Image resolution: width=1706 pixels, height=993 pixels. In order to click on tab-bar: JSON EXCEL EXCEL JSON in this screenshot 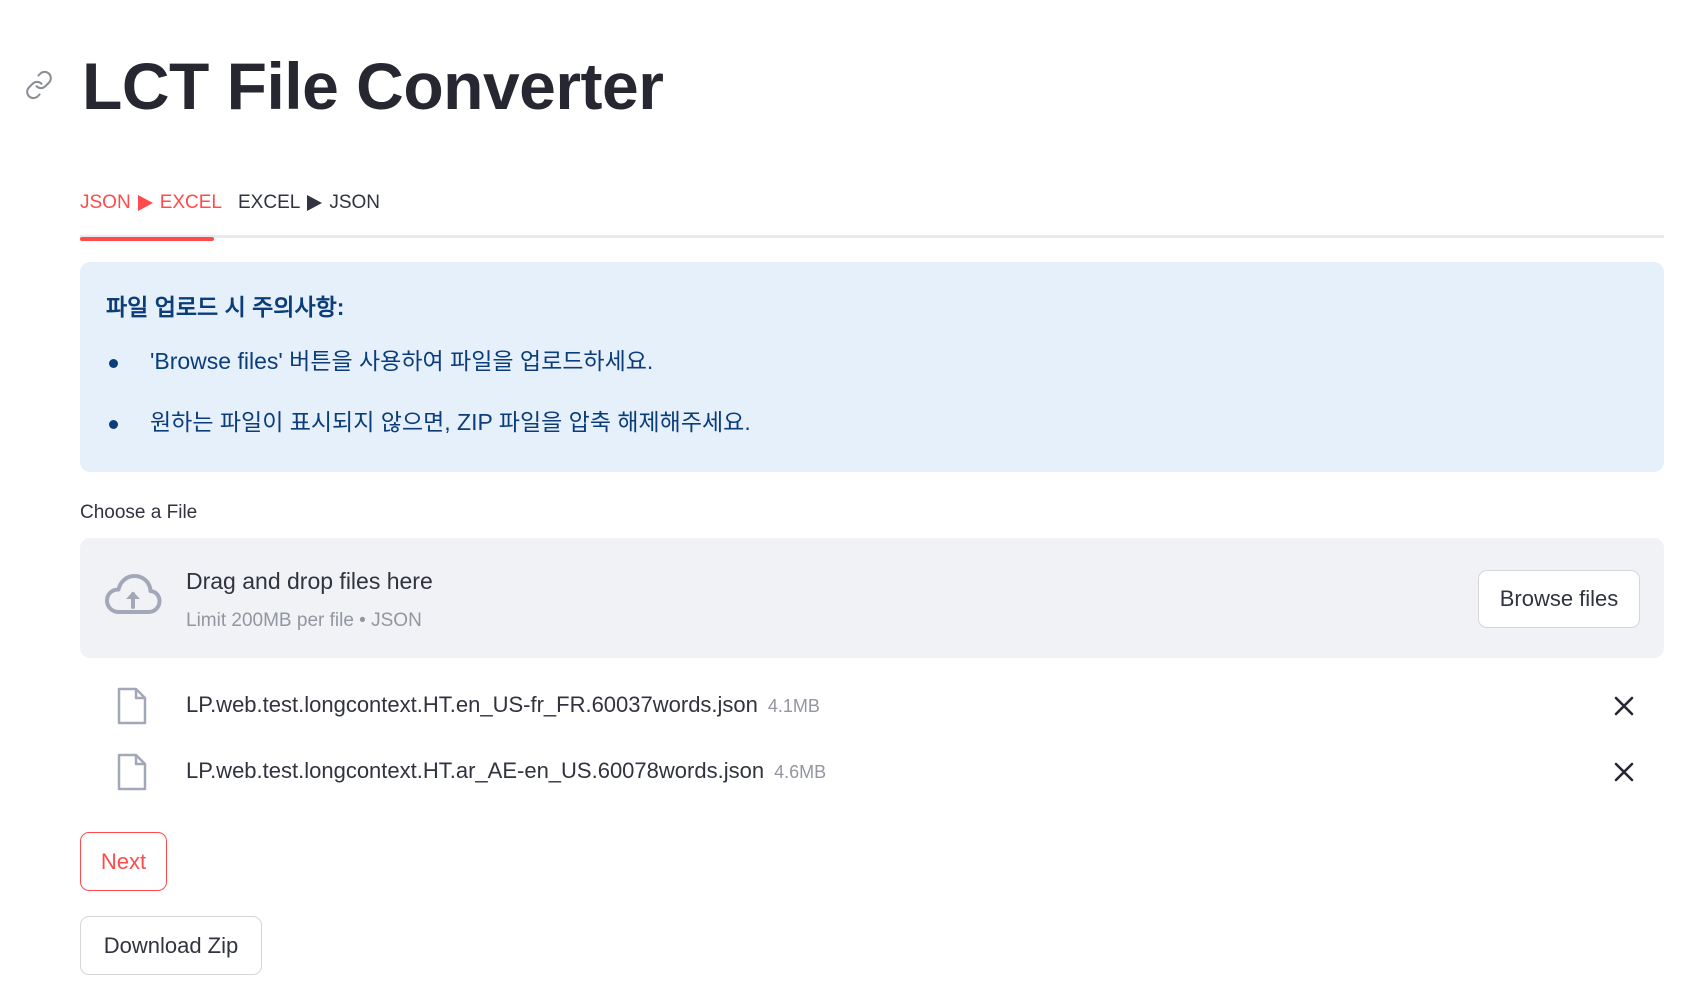, I will do `click(872, 214)`.